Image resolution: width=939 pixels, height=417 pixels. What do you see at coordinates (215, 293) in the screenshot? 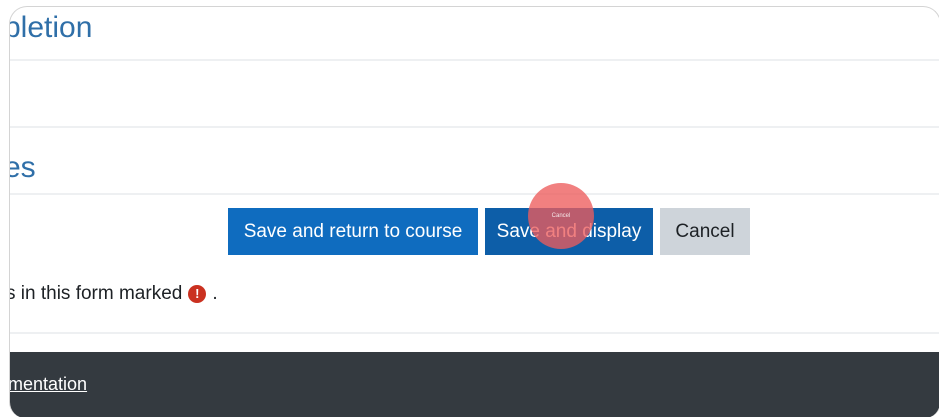
I see `required-note-period: .` at bounding box center [215, 293].